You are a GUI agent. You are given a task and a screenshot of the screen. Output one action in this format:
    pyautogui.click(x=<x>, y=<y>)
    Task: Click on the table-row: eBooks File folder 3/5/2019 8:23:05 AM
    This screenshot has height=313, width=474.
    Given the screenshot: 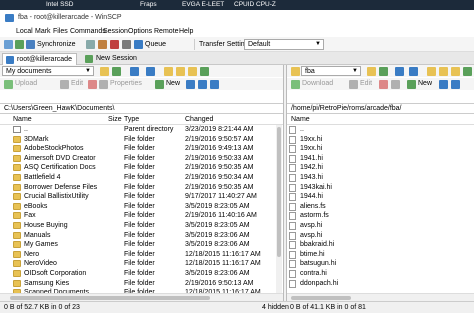 What is the action you would take?
    pyautogui.click(x=141, y=207)
    